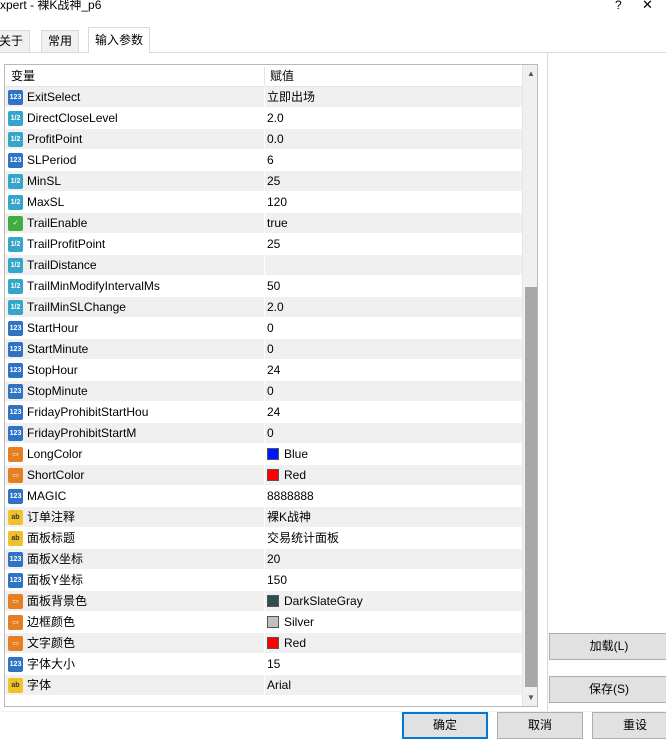 The image size is (666, 739). What do you see at coordinates (618, 7) in the screenshot?
I see `help-icon: ?` at bounding box center [618, 7].